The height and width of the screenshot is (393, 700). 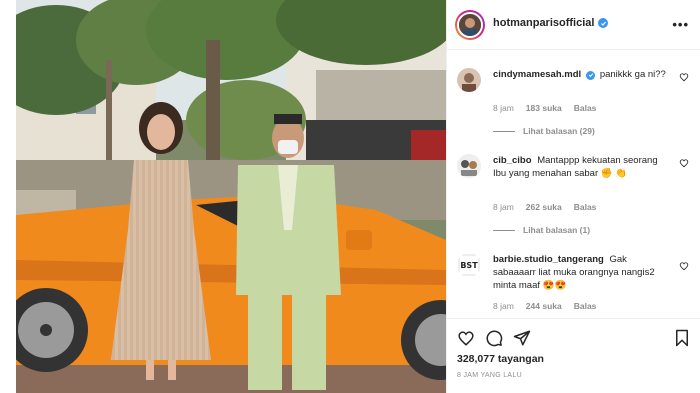 I want to click on view-replies-label: Lihat balasan (1), so click(x=557, y=230).